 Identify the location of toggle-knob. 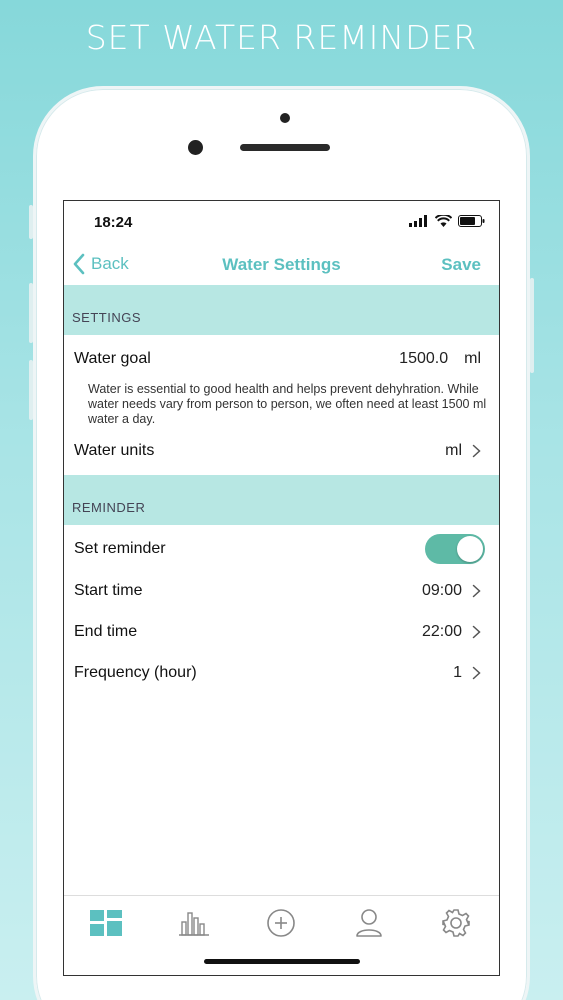
(470, 549).